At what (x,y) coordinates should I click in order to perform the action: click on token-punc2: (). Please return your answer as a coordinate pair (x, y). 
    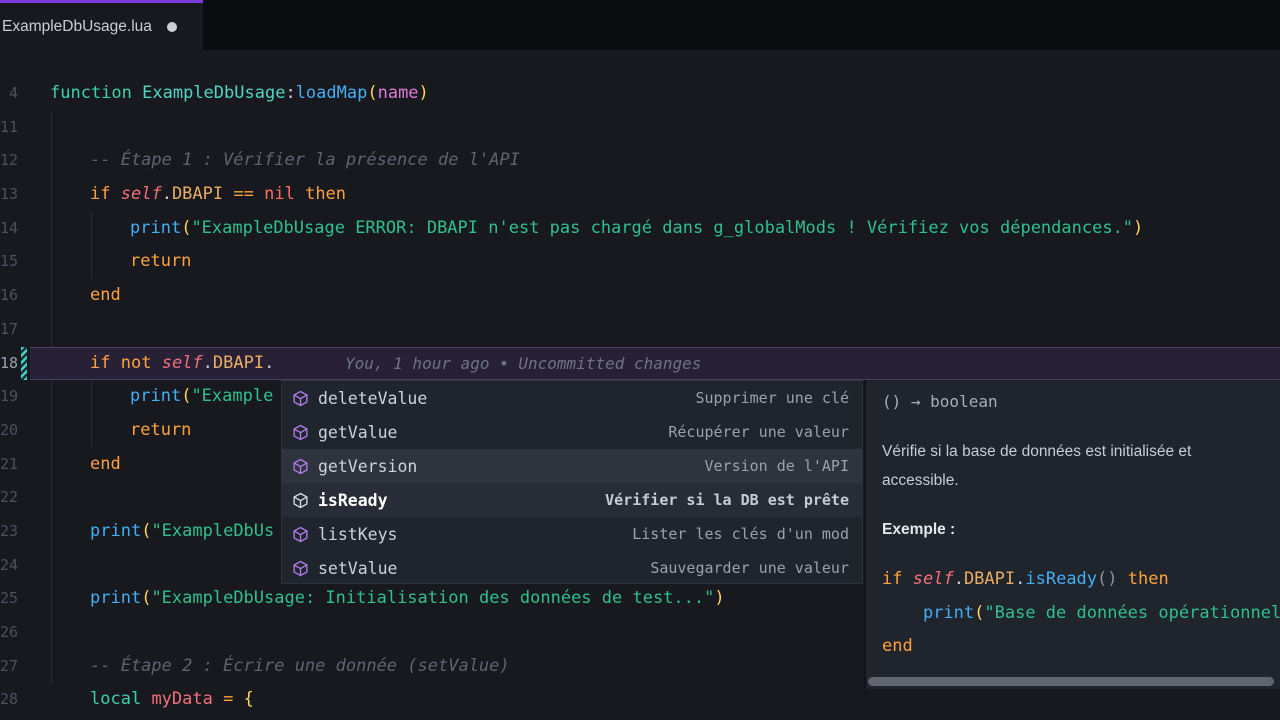
    Looking at the image, I should click on (1107, 579).